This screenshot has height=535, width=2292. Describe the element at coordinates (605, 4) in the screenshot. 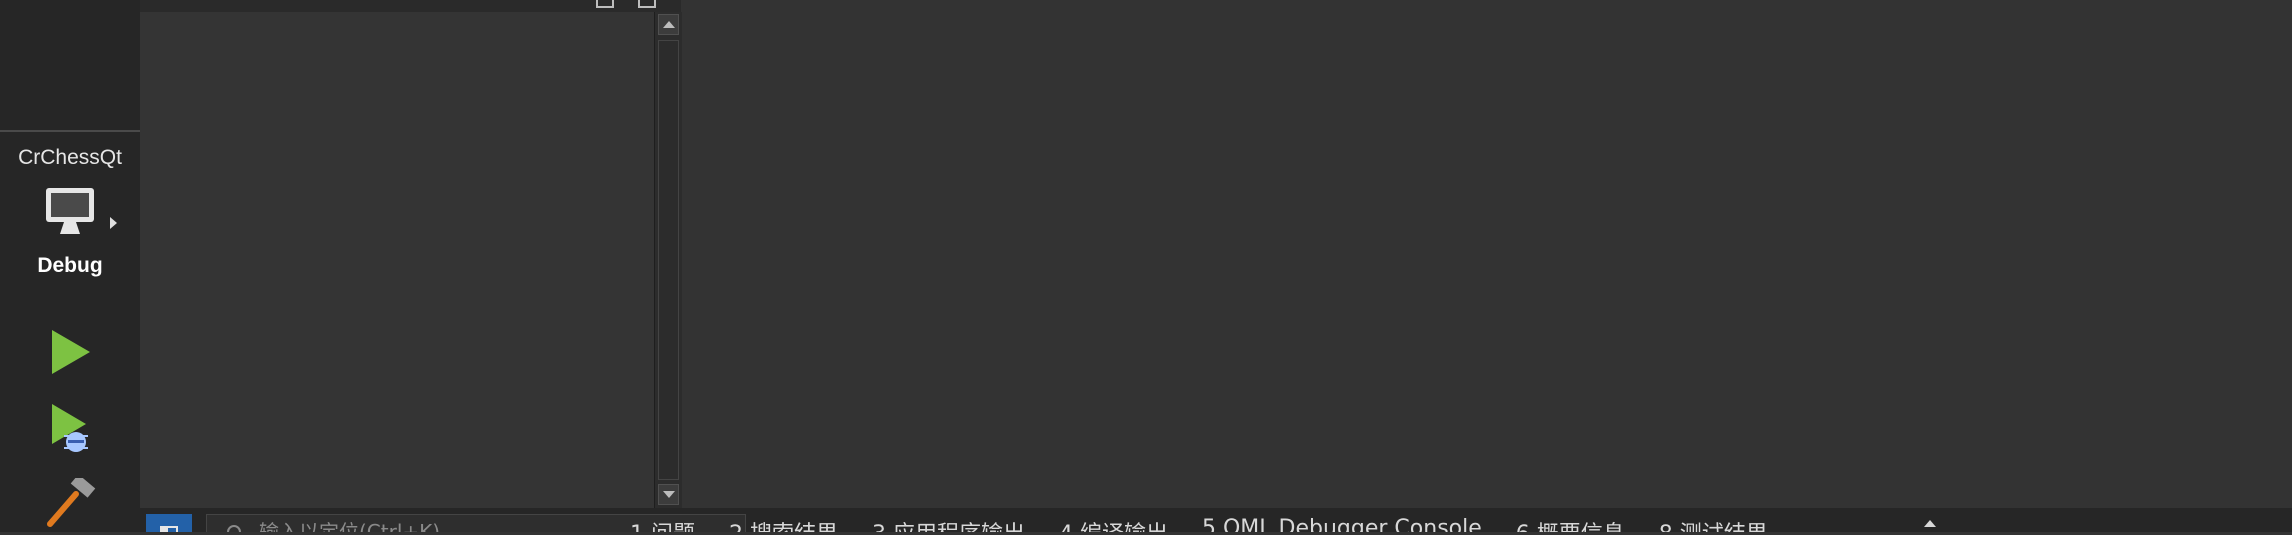

I see `split-panel-icon` at that location.